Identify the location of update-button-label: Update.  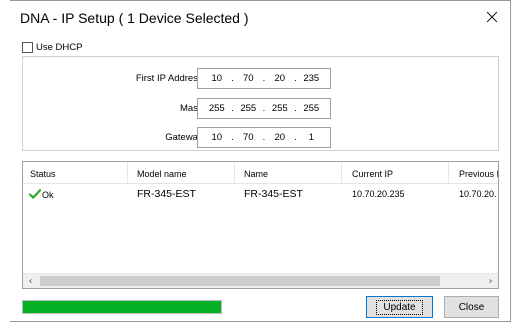
(399, 307).